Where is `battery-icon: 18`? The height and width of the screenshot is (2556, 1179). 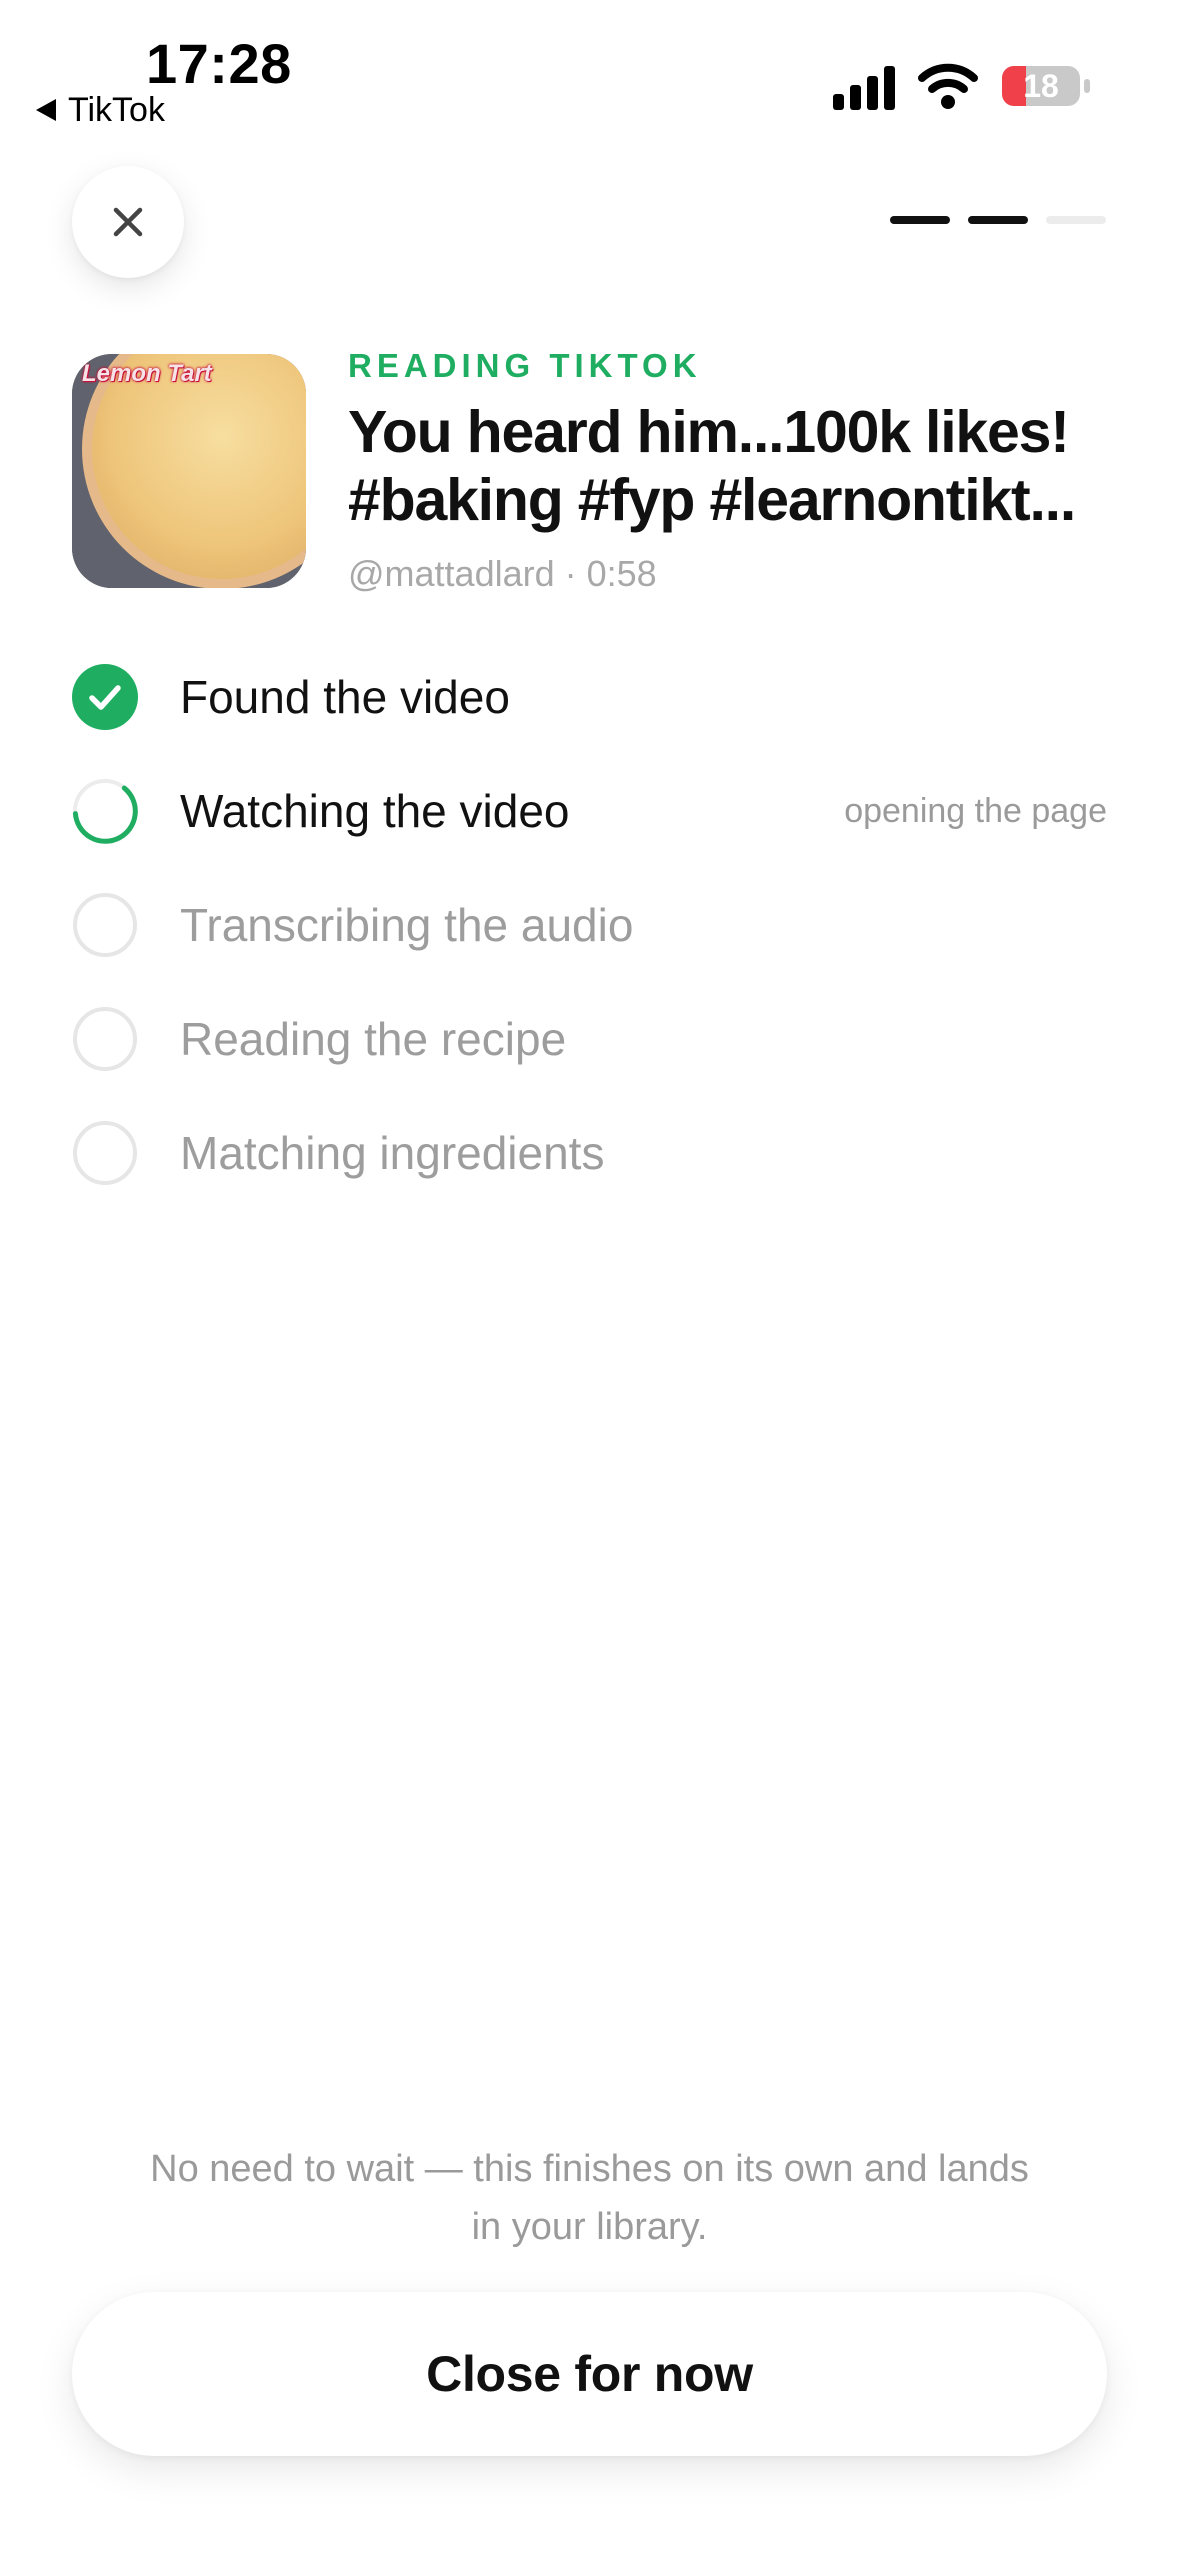 battery-icon: 18 is located at coordinates (1046, 86).